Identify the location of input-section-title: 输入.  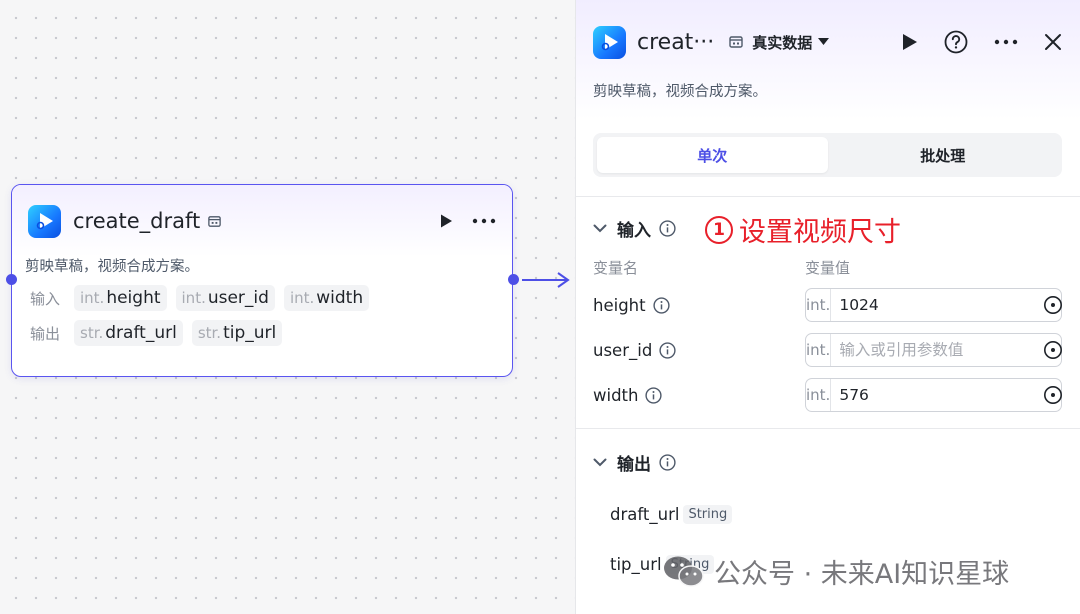
(634, 230).